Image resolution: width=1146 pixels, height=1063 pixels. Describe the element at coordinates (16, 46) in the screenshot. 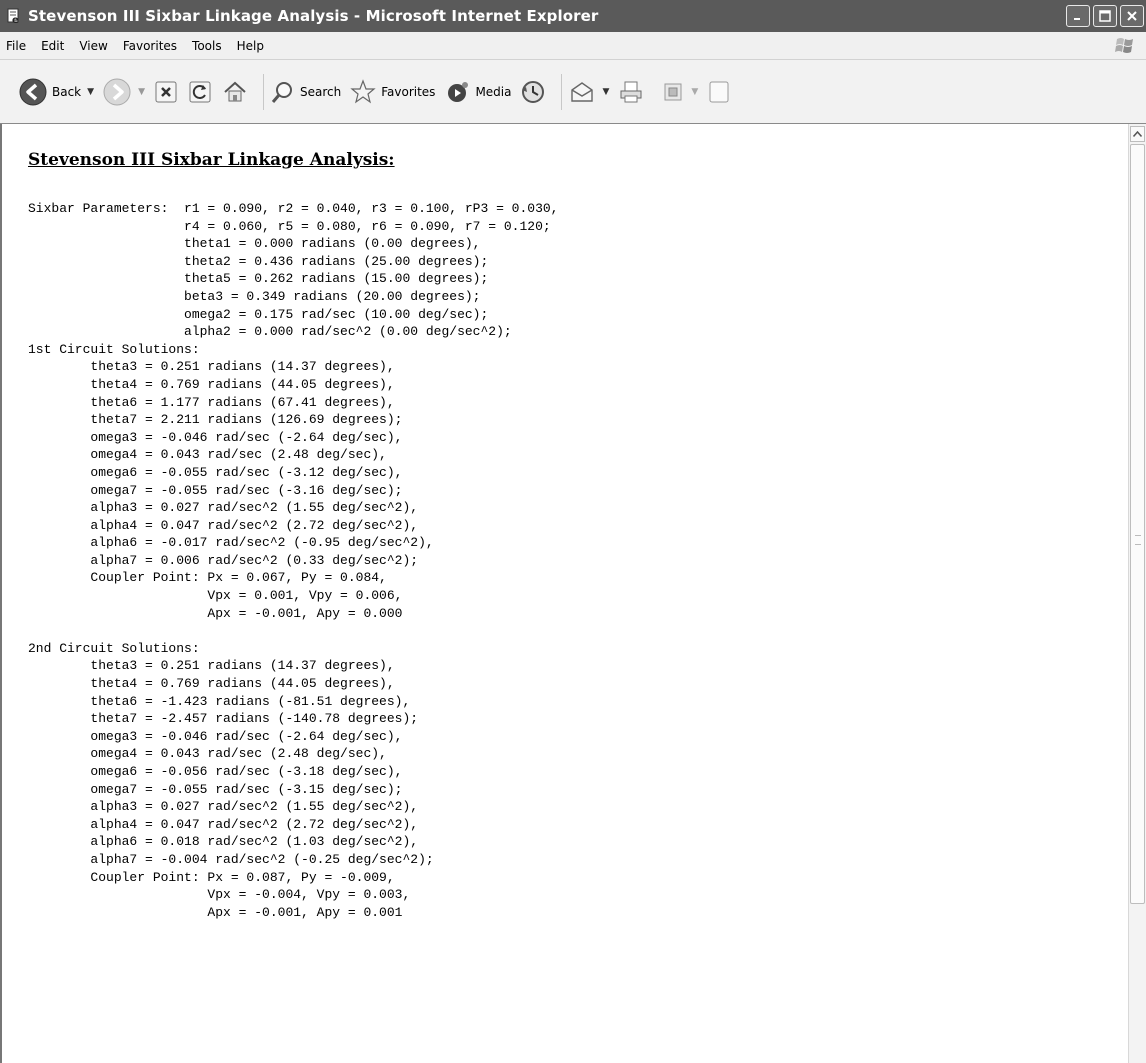

I see `menu-file: File` at that location.